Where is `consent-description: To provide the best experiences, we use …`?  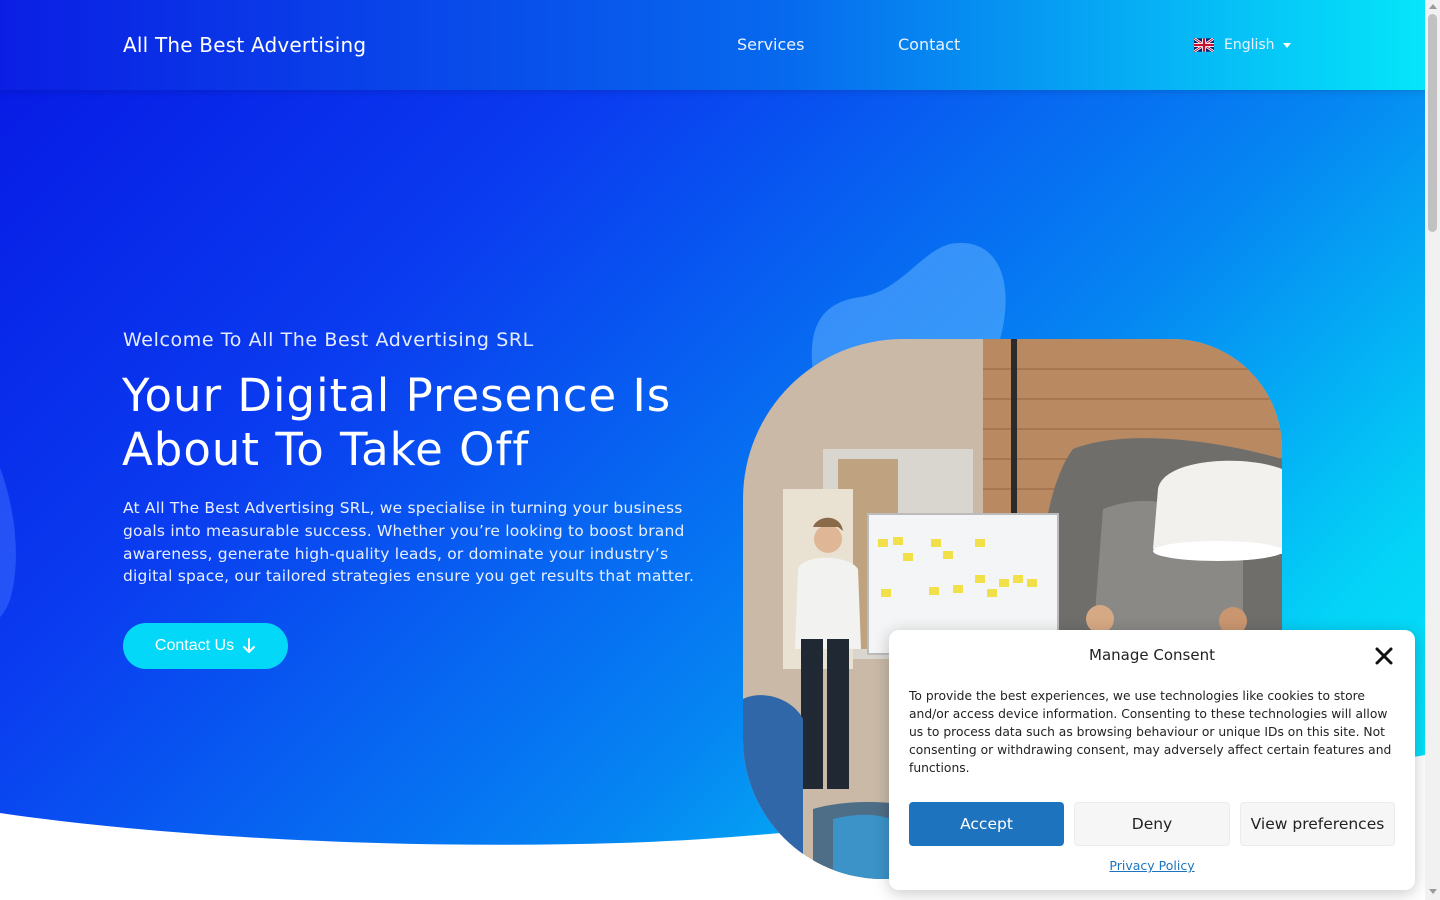
consent-description: To provide the best experiences, we use … is located at coordinates (1150, 732).